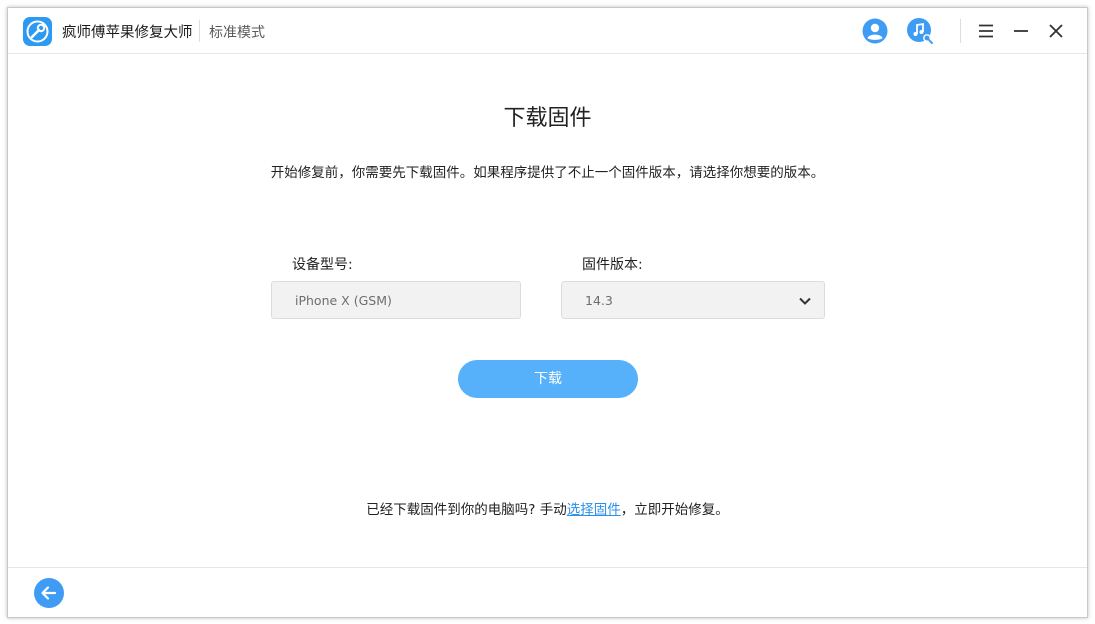 The width and height of the screenshot is (1095, 624). I want to click on app-logo-icon, so click(37, 31).